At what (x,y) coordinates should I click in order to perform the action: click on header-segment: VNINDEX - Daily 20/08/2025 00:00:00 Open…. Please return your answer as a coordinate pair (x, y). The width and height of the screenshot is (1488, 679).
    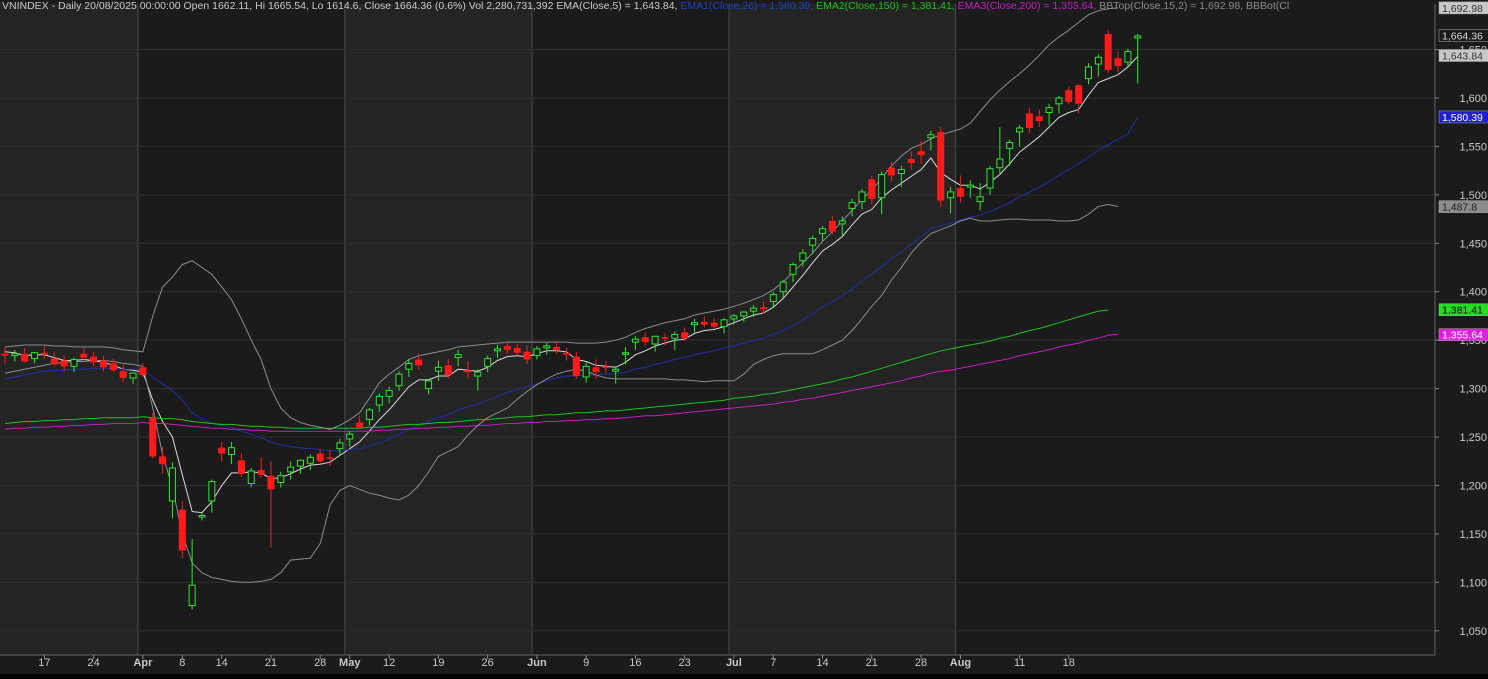
    Looking at the image, I should click on (341, 6).